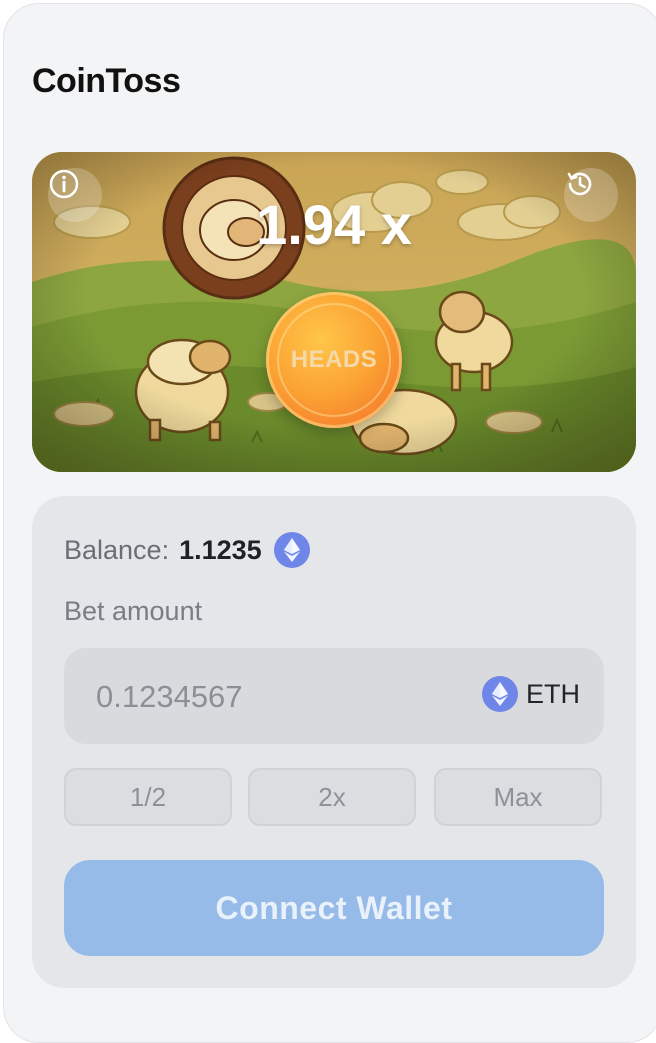 This screenshot has width=656, height=1043. I want to click on bet-amount-field: ETH, so click(334, 696).